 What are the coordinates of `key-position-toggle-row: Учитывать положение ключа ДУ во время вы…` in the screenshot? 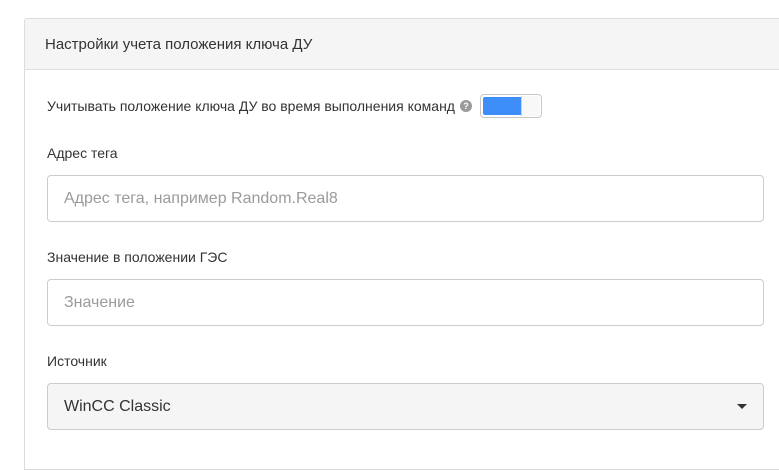 It's located at (405, 106).